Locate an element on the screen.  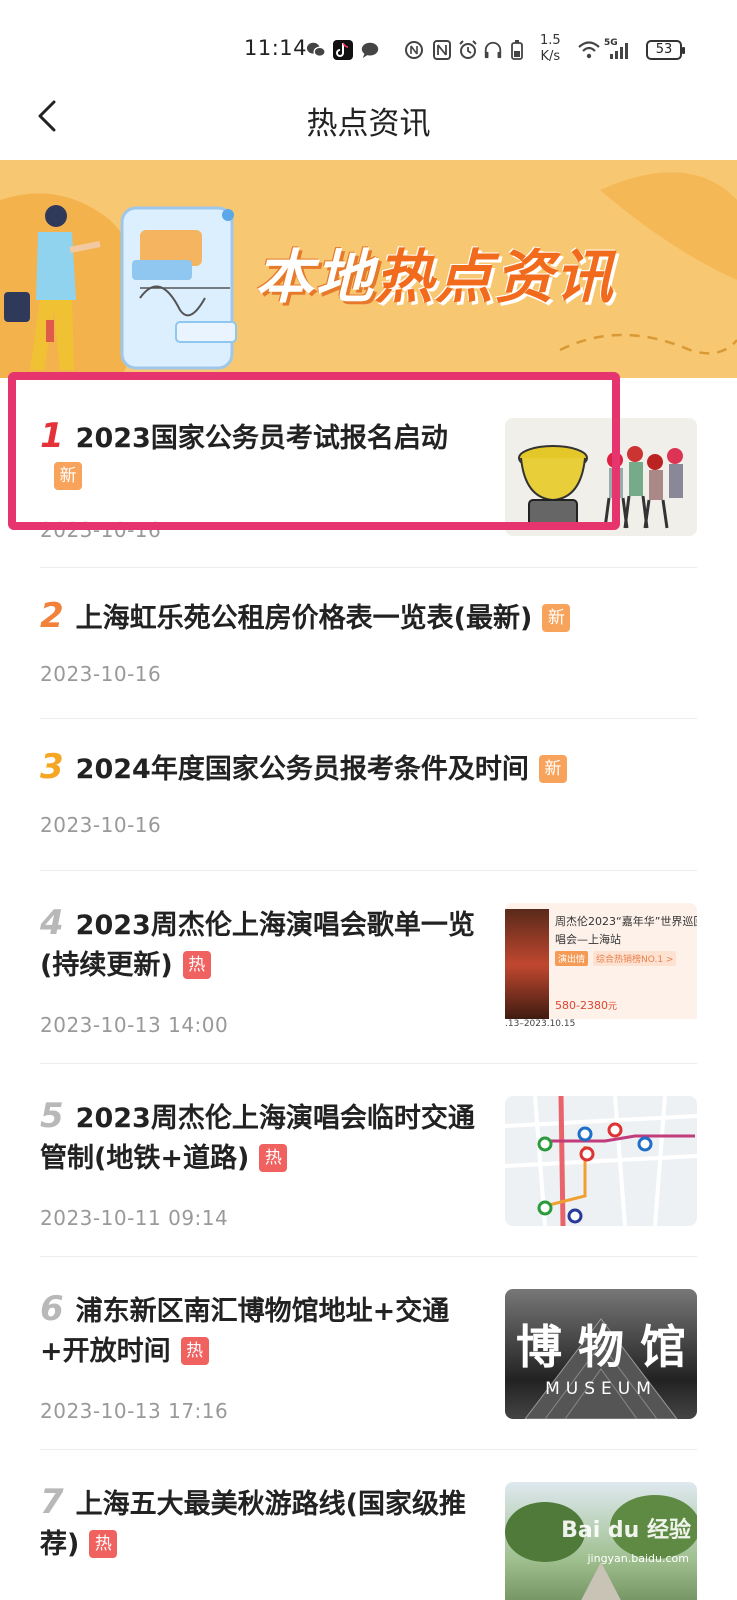
news-title-text: 2023周杰伦上海演唱会临时交通管制(地铁+道路) is located at coordinates (257, 1138).